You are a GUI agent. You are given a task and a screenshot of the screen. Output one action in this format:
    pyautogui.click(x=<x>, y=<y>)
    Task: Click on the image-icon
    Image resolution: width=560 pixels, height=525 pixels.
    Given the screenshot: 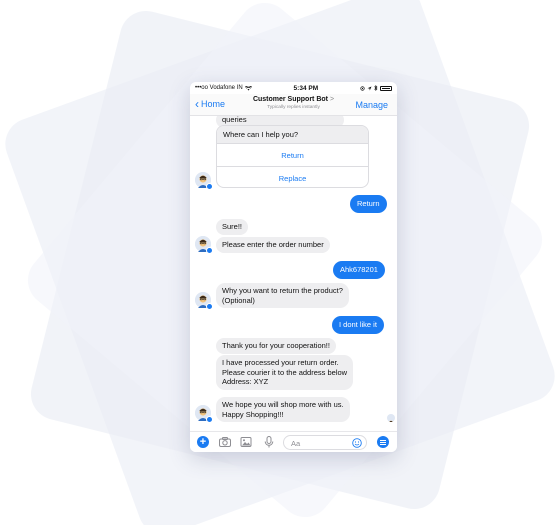 What is the action you would take?
    pyautogui.click(x=246, y=442)
    